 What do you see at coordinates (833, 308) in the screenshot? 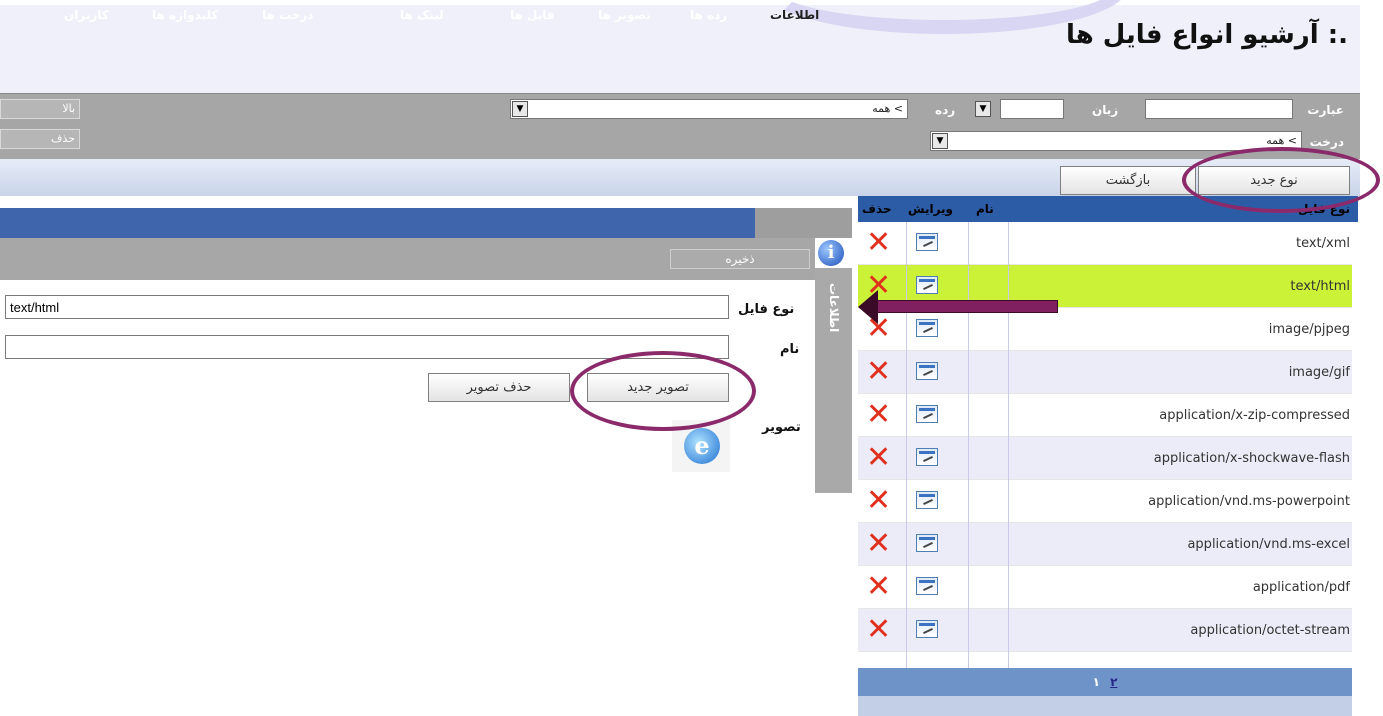
I see `vertical-tab-info: اطلاعات` at bounding box center [833, 308].